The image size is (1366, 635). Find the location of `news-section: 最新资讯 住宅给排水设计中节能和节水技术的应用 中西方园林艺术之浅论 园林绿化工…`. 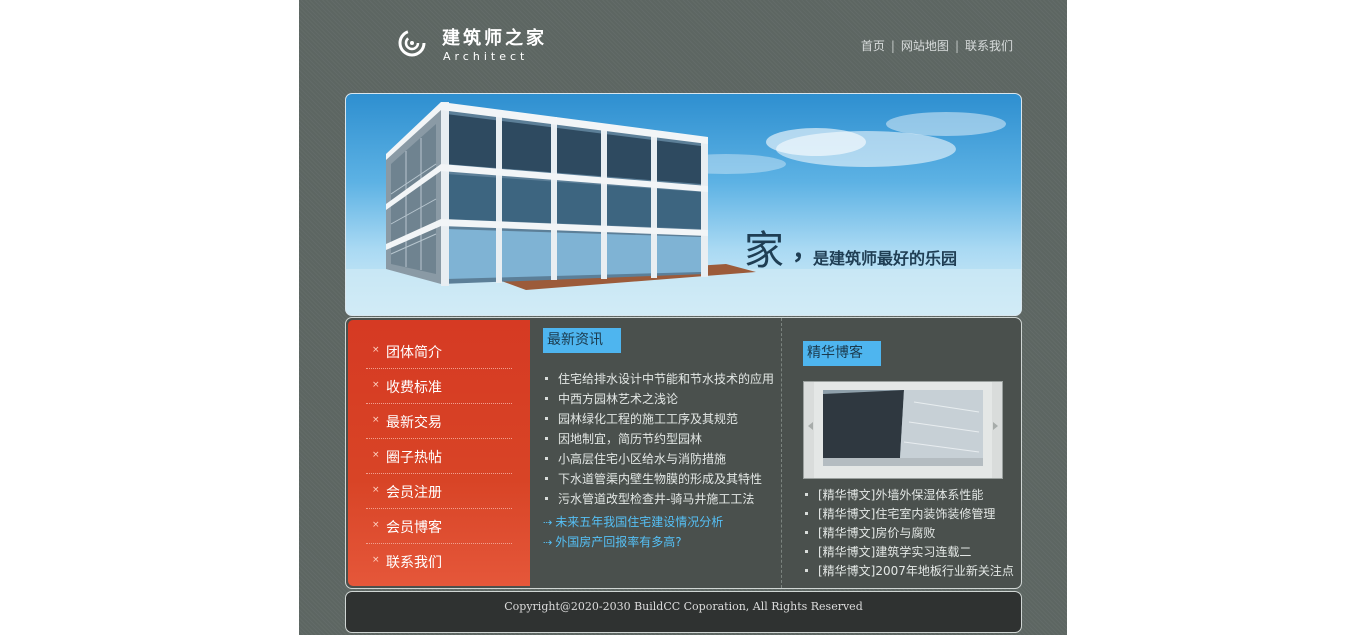

news-section: 最新资讯 住宅给排水设计中节能和节水技术的应用 中西方园林艺术之浅论 园林绿化工… is located at coordinates (656, 453).